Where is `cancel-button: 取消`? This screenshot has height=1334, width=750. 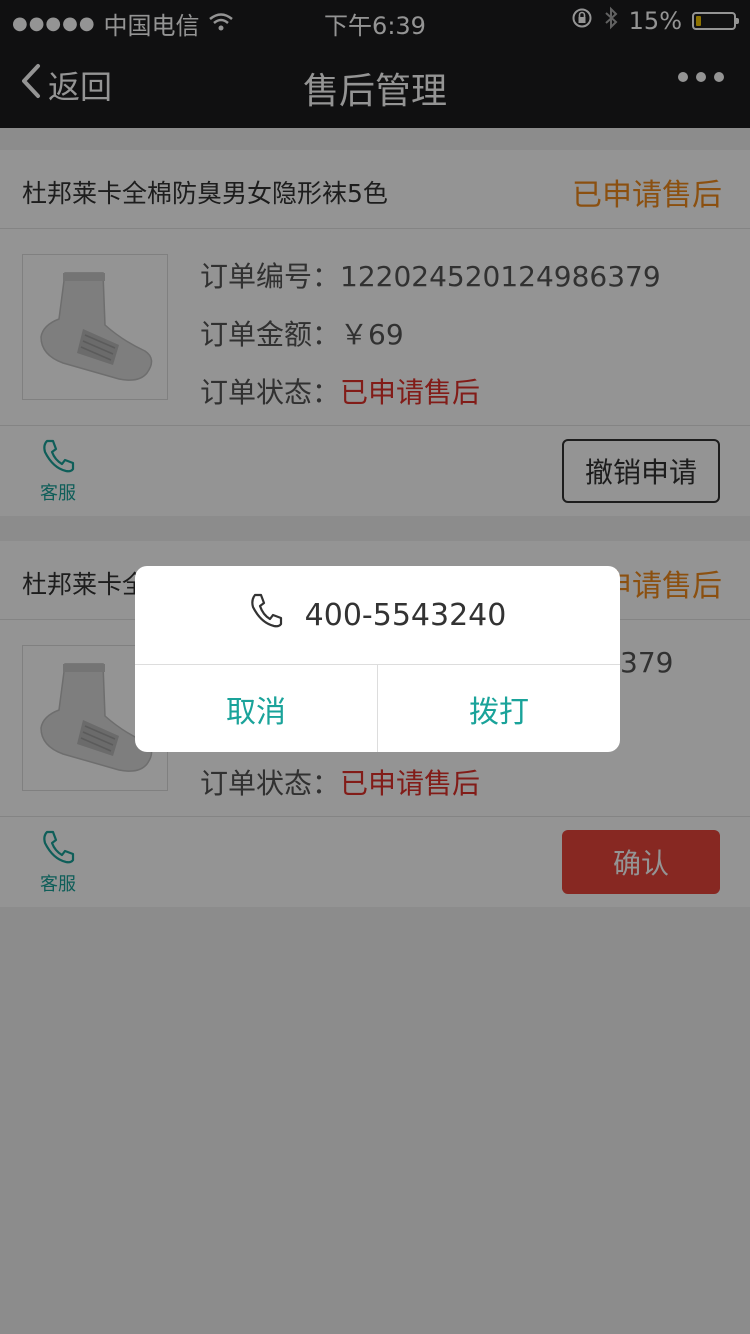
cancel-button: 取消 is located at coordinates (256, 708).